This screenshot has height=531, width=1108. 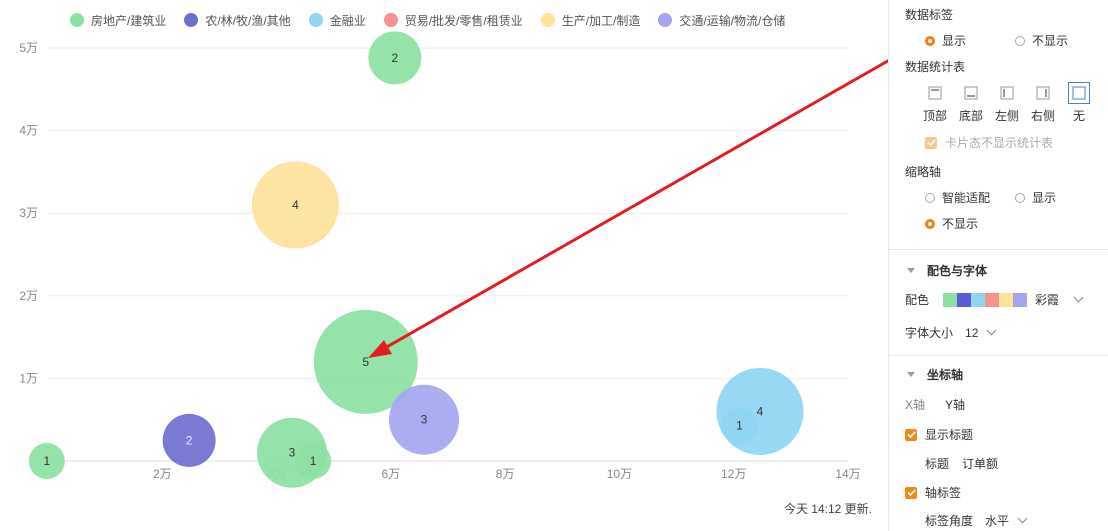 I want to click on label-angle-select: 标签角度 水平, so click(x=976, y=520).